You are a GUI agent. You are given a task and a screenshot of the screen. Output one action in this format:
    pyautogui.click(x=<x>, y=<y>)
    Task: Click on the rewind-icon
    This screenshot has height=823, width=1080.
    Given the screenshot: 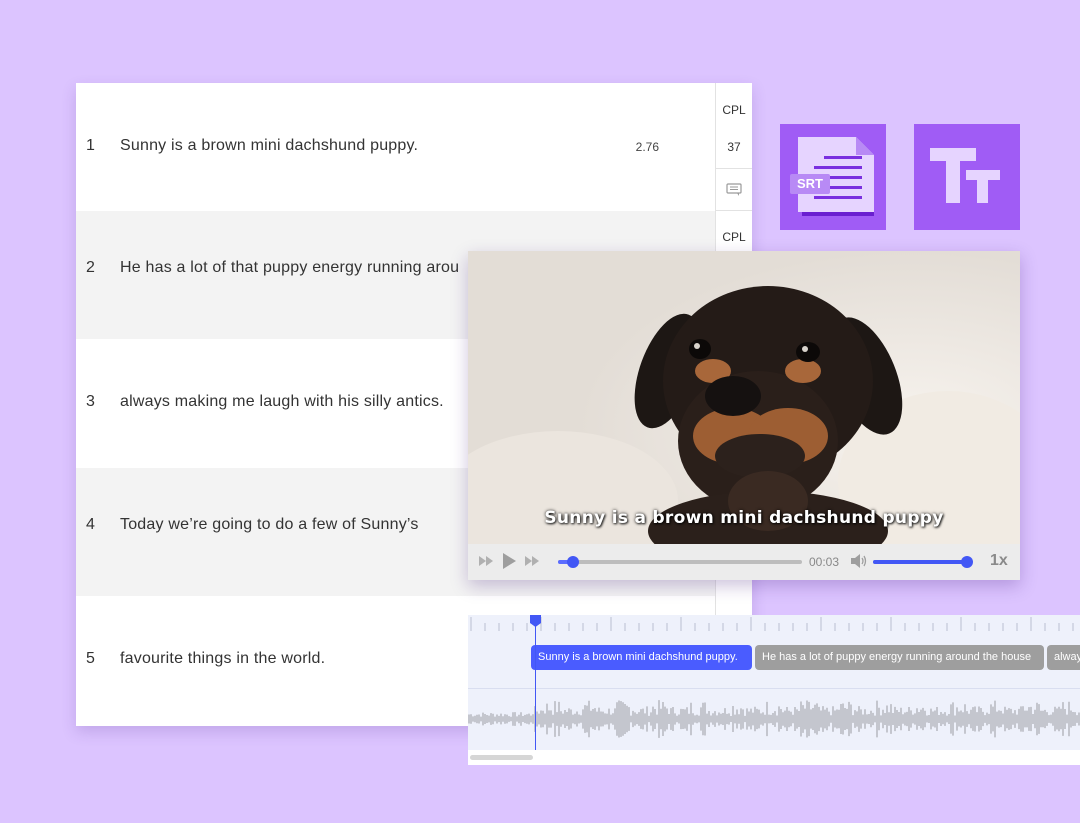 What is the action you would take?
    pyautogui.click(x=486, y=563)
    